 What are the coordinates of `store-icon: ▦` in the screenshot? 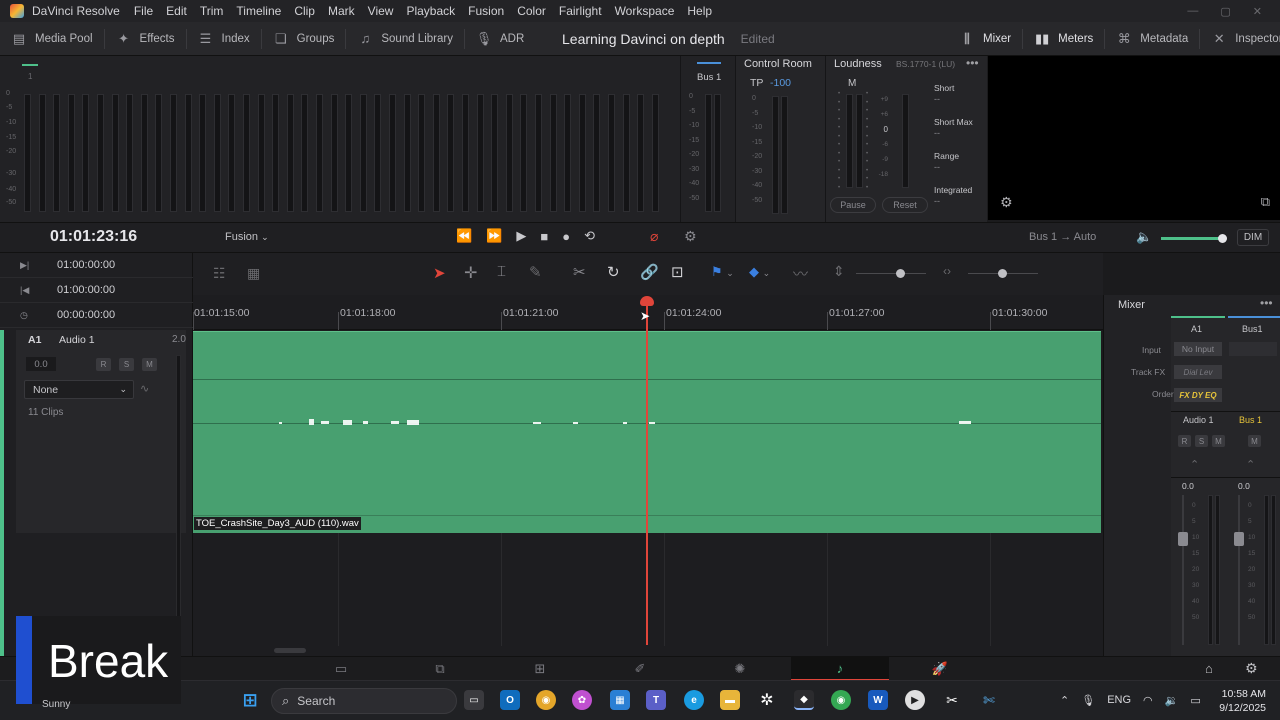 It's located at (620, 700).